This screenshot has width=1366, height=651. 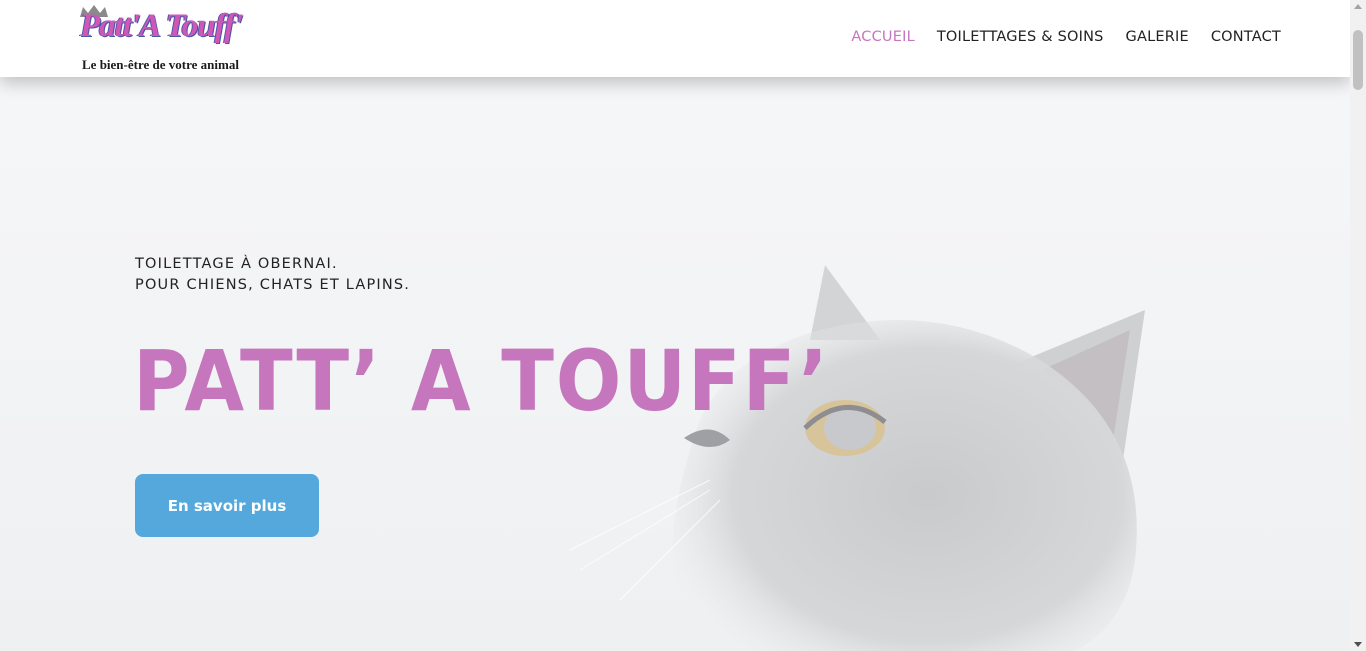 I want to click on nav-contact: CONTACT, so click(x=1246, y=37).